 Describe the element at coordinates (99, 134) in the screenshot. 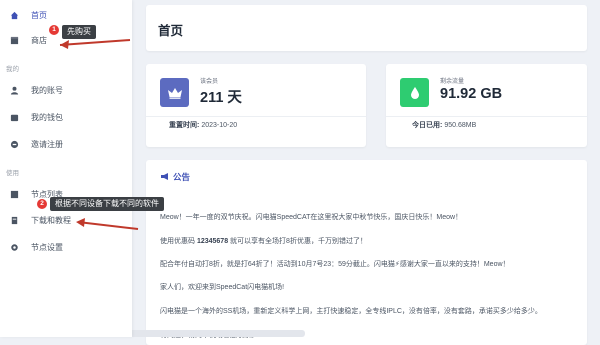

I see `annotation-arrows` at that location.